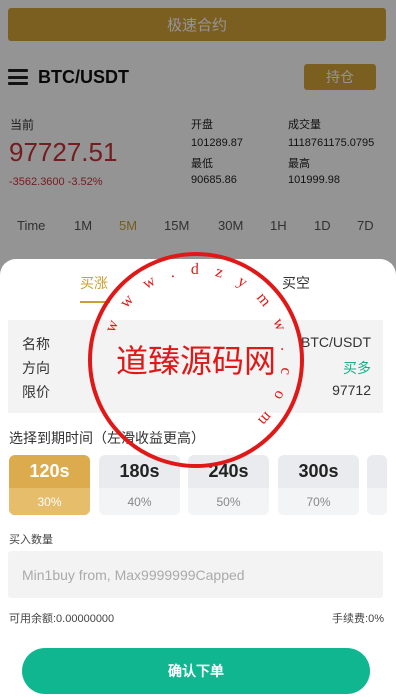  Describe the element at coordinates (62, 619) in the screenshot. I see `available-balance: 可用余额:0.00000000` at that location.